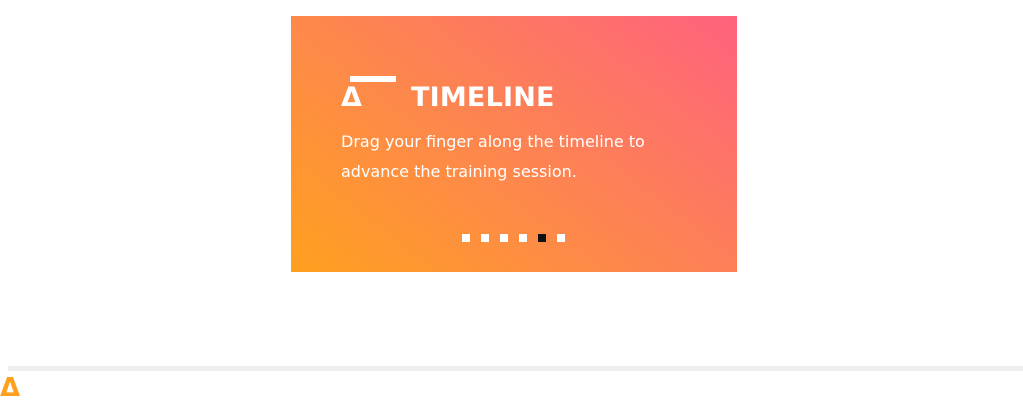 The image size is (1023, 400). What do you see at coordinates (515, 368) in the screenshot?
I see `divider` at bounding box center [515, 368].